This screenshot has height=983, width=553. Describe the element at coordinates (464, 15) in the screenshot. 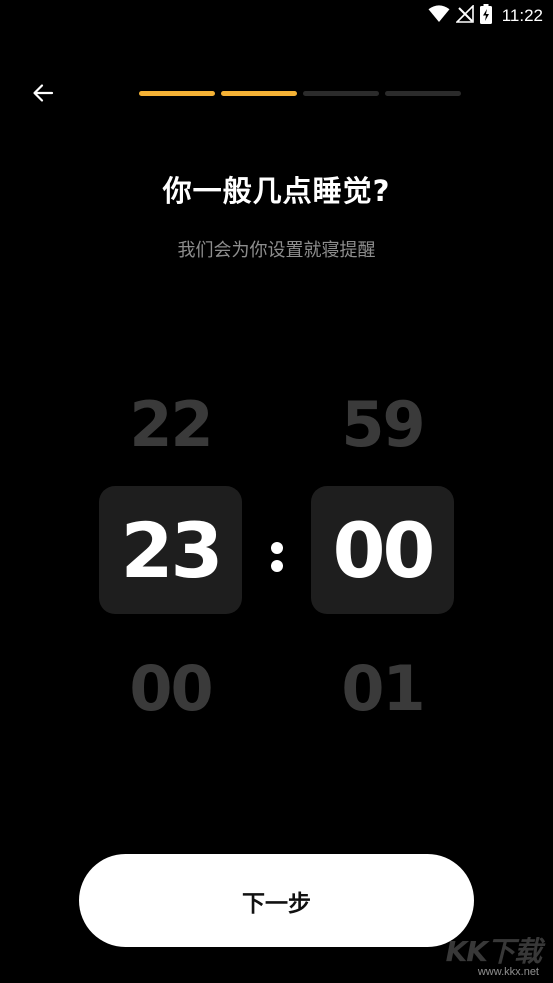

I see `no-signal-icon` at that location.